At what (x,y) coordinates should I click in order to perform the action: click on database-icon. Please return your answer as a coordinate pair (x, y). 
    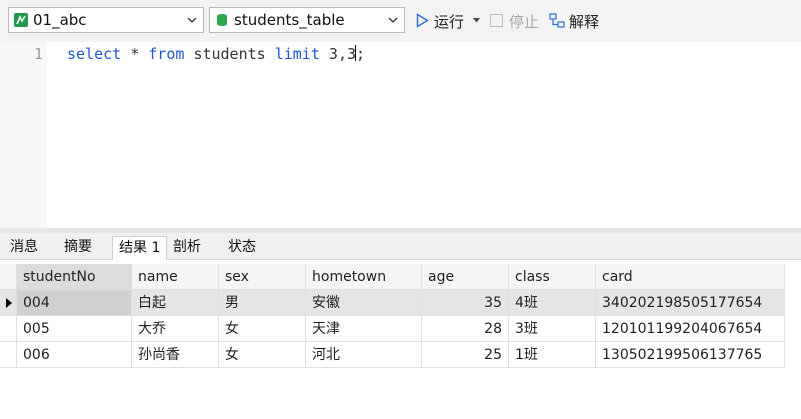
    Looking at the image, I should click on (222, 20).